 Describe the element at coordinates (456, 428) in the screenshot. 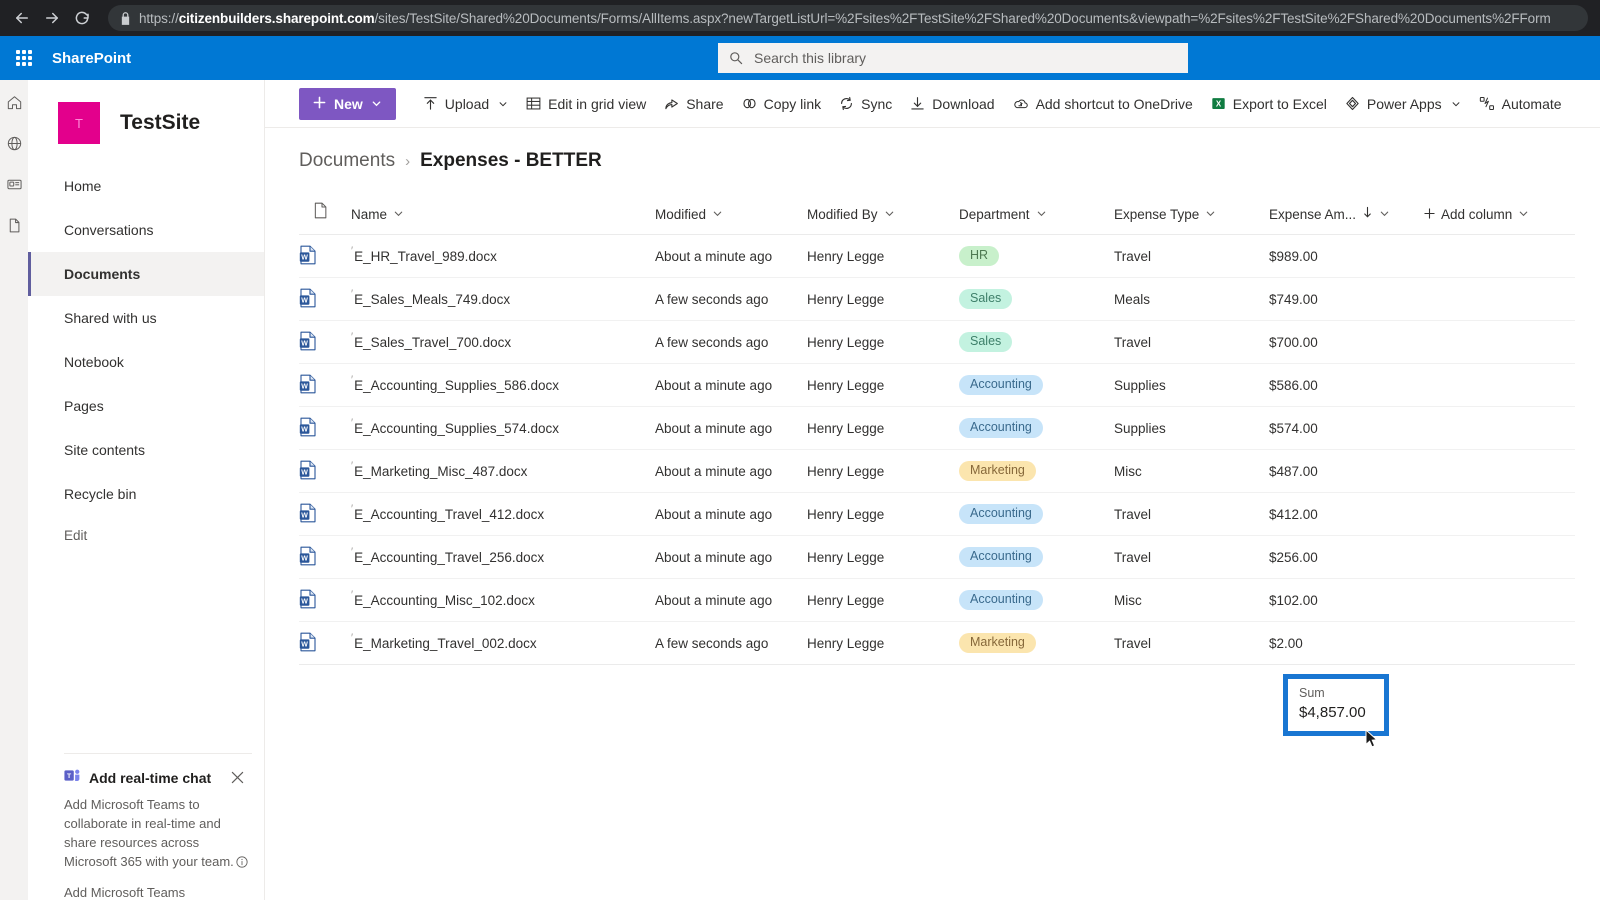

I see `file-name-link: E_Accounting_Supplies_574.docx` at that location.